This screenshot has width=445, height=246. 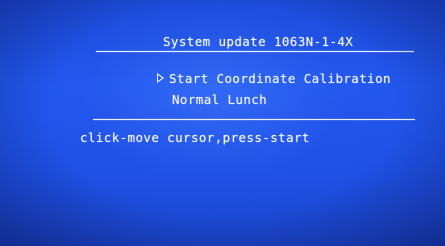 What do you see at coordinates (160, 78) in the screenshot?
I see `selection-cursor-icon` at bounding box center [160, 78].